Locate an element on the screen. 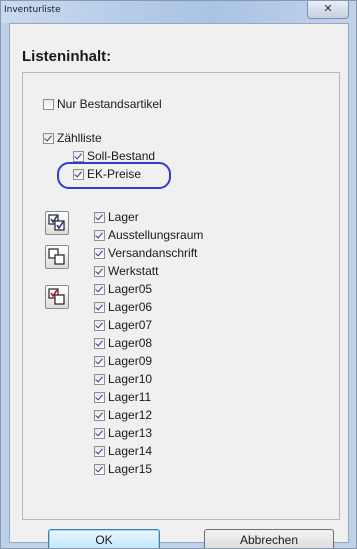 This screenshot has height=549, width=357. checkbox-label: Soll-Bestand is located at coordinates (121, 156).